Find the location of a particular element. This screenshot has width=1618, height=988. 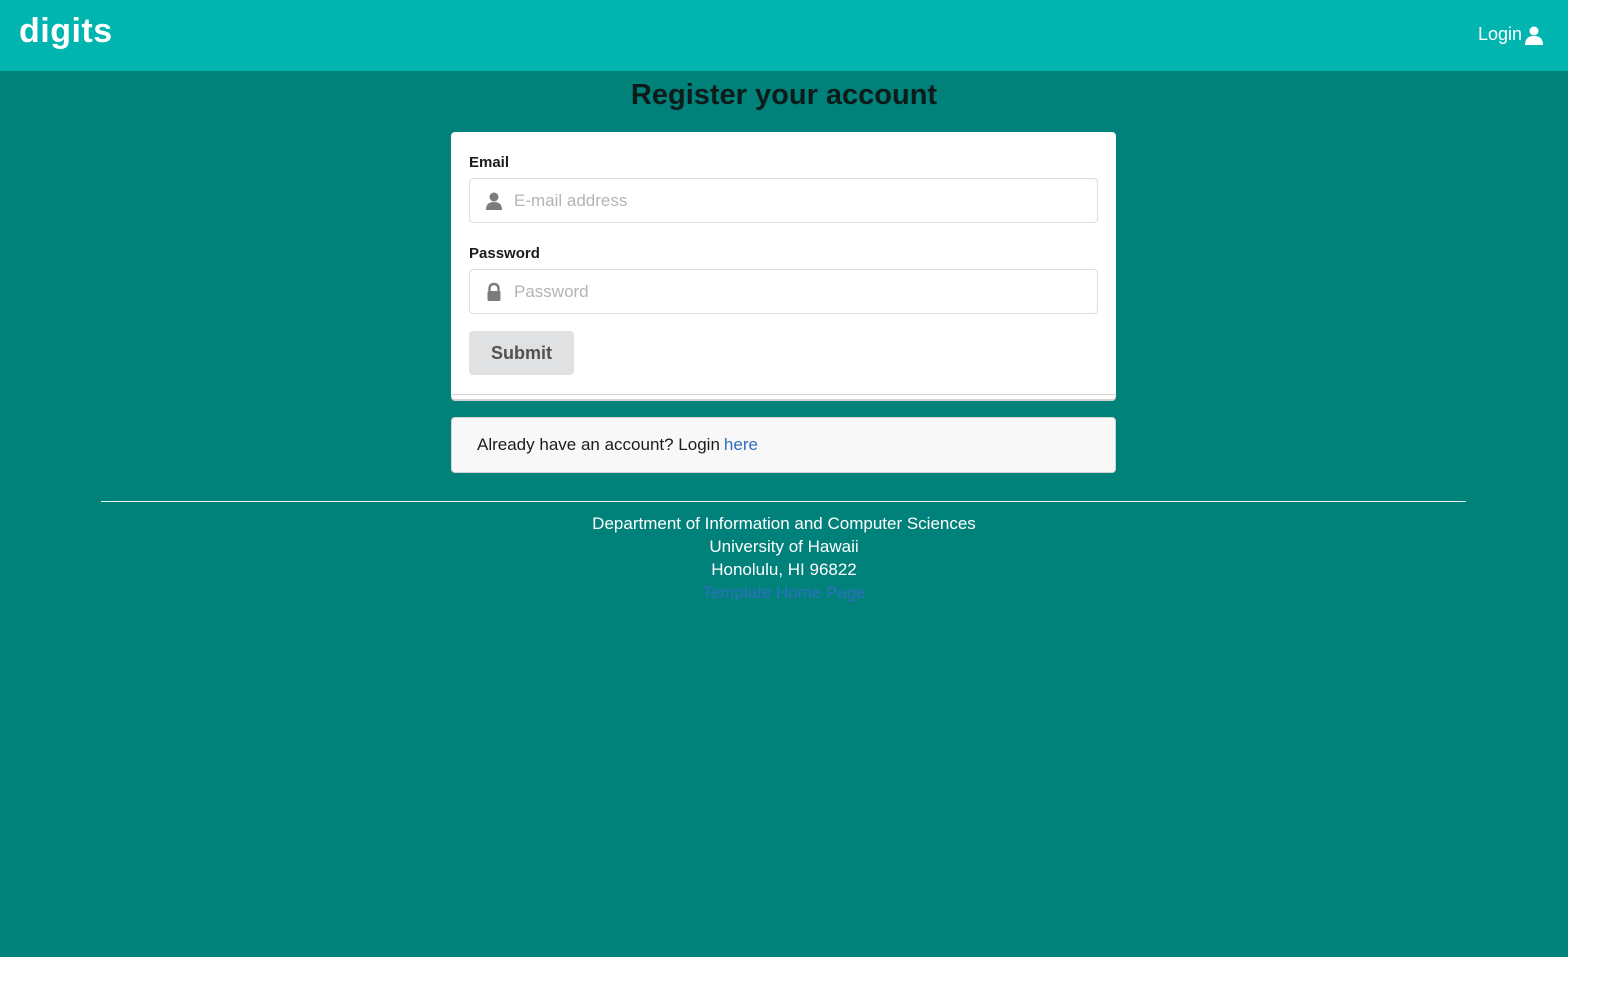

register-form-card: Email Password Submit is located at coordinates (783, 265).